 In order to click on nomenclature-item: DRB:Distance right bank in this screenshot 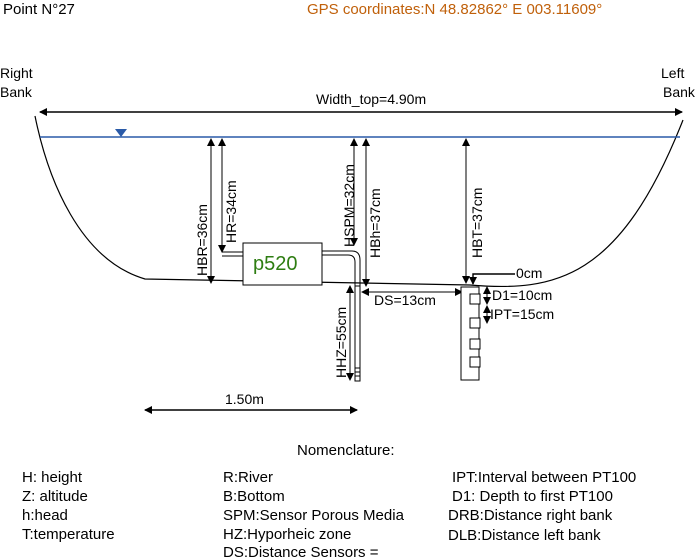, I will do `click(530, 515)`.